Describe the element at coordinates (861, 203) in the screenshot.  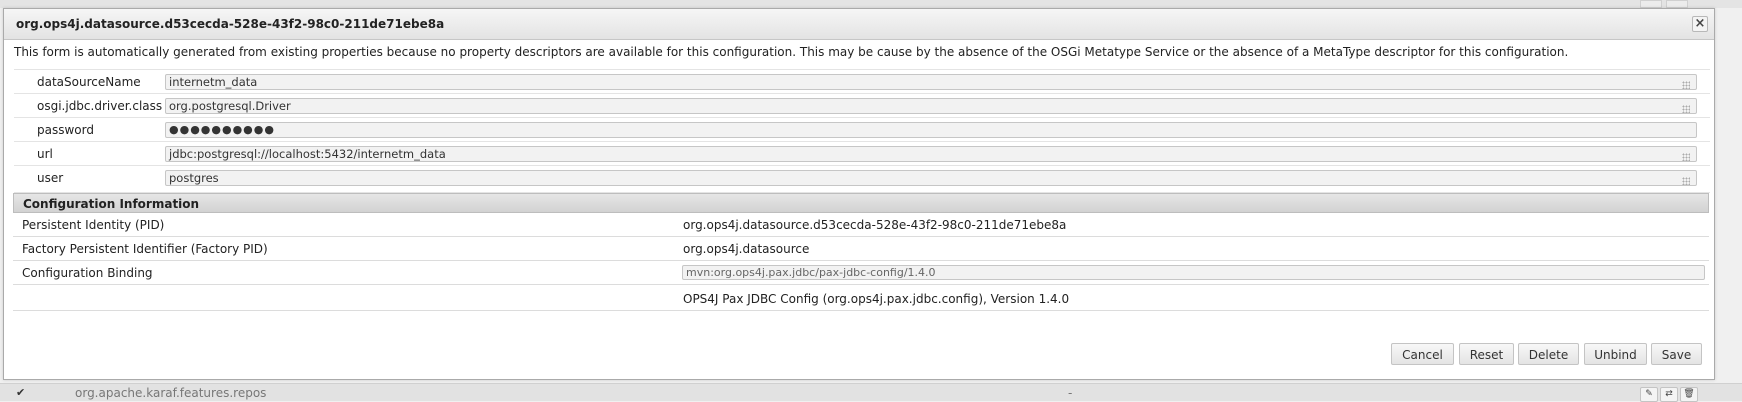
I see `configuration-information-header: Configuration Information` at that location.